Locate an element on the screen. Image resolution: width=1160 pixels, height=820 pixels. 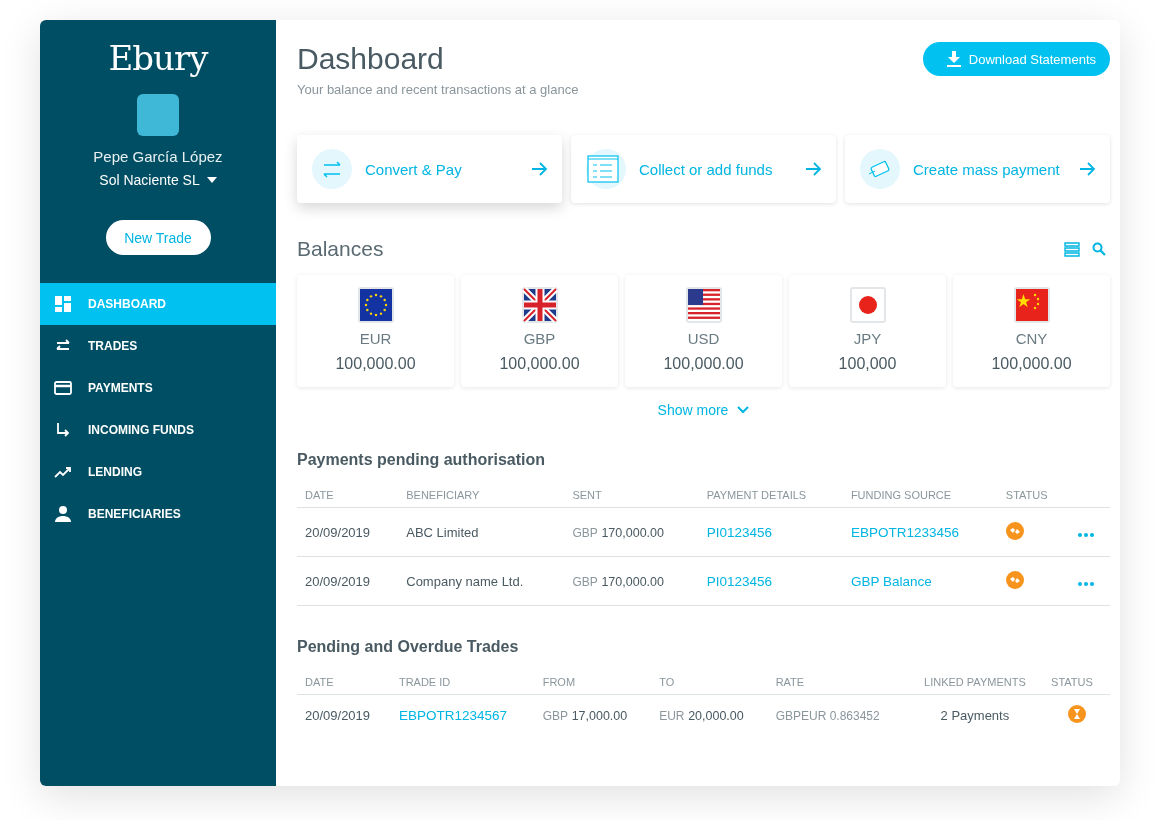
currency-code: JPY is located at coordinates (867, 338).